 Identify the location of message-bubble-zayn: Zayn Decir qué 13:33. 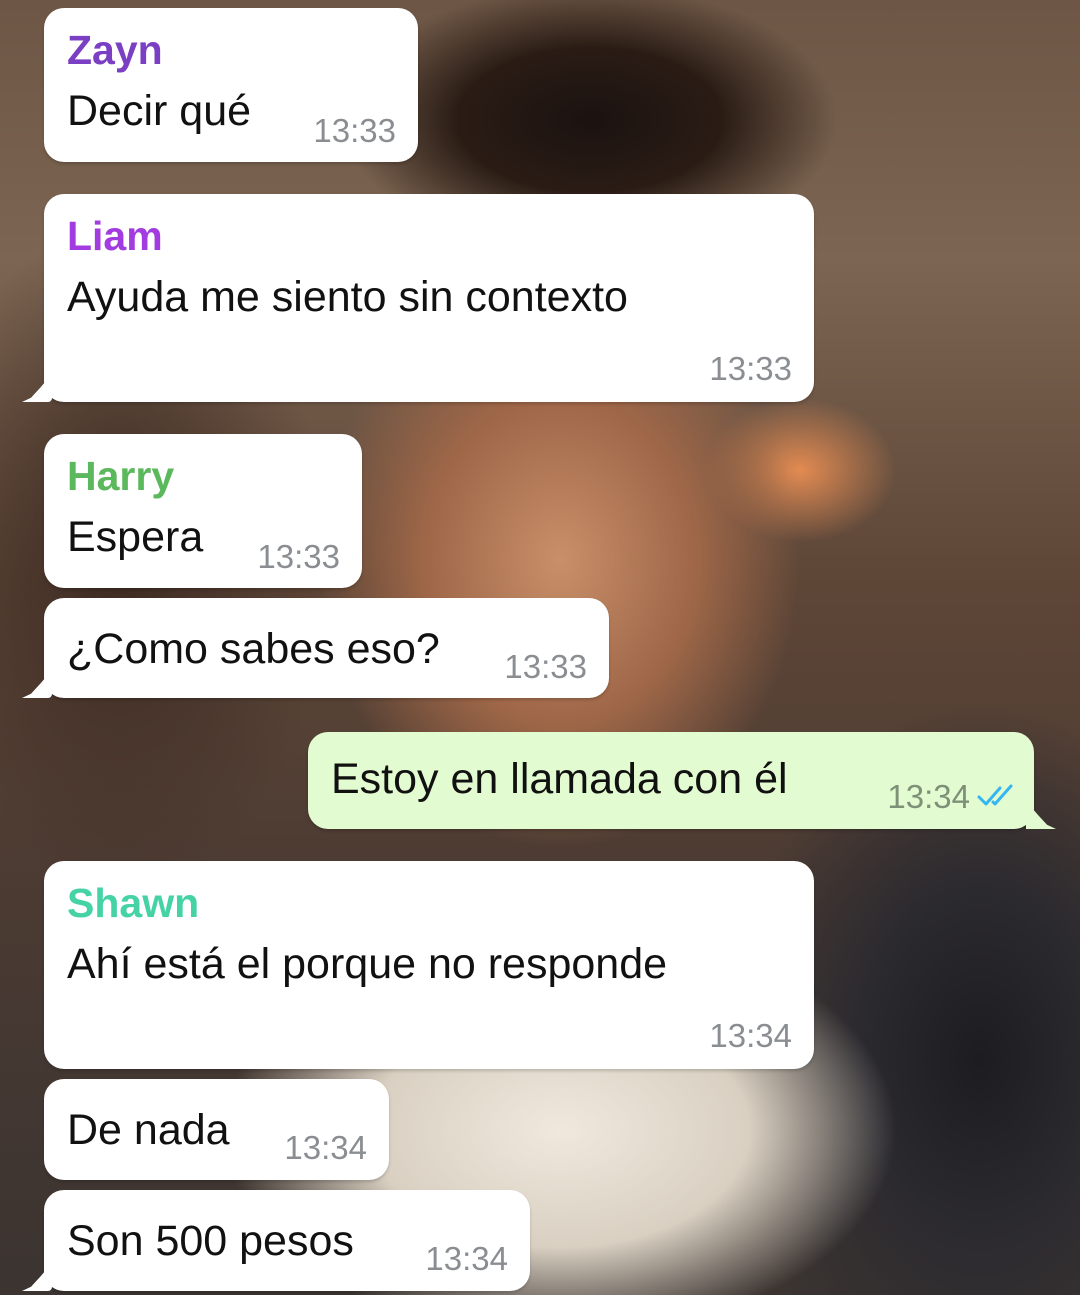
(231, 85).